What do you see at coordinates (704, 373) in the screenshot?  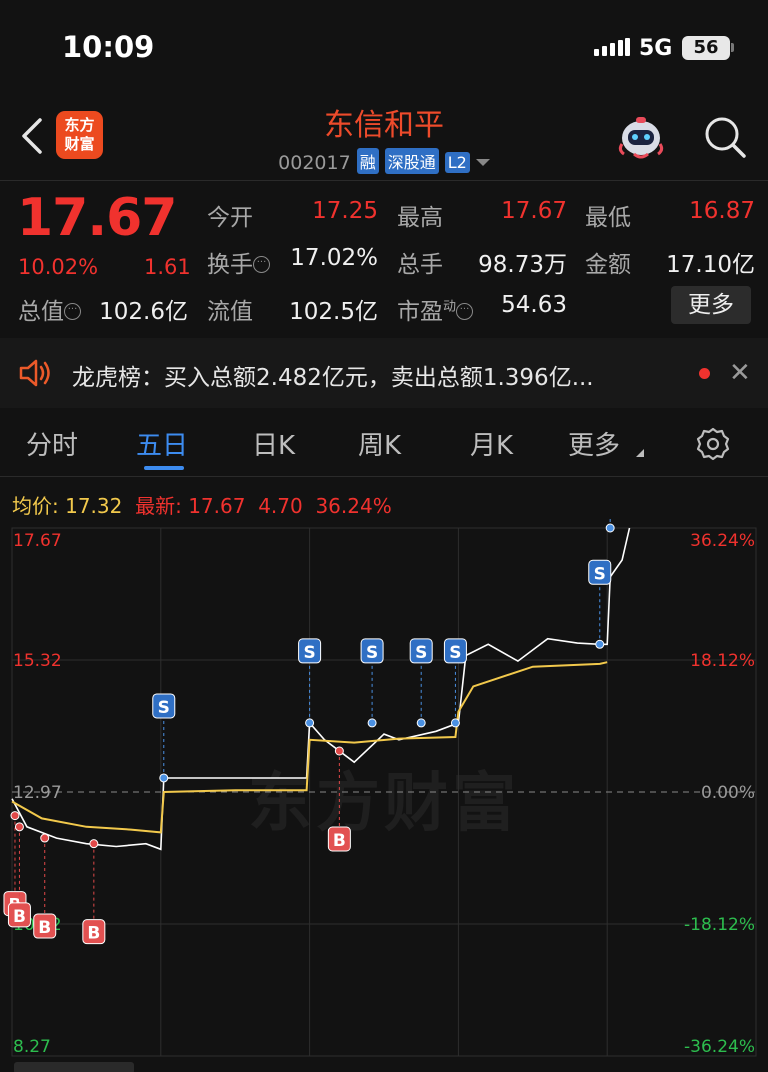 I see `unread-dot` at bounding box center [704, 373].